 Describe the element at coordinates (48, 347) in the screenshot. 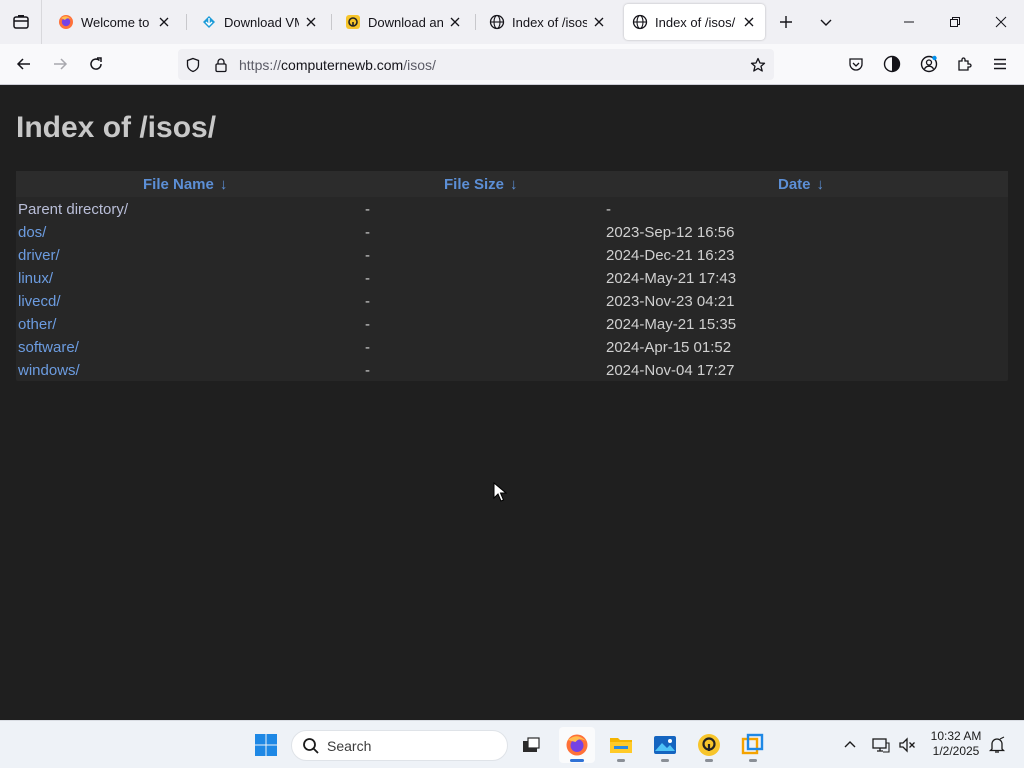

I see `folder-link: software/` at that location.